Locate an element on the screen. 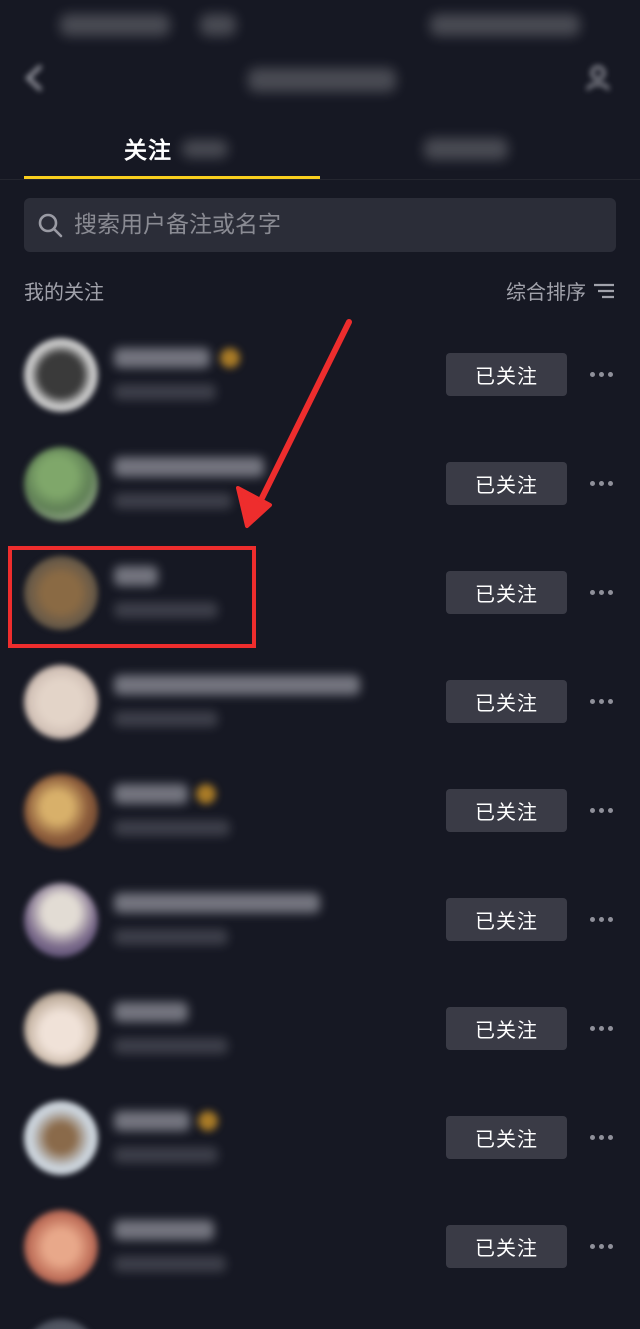 Image resolution: width=640 pixels, height=1329 pixels. page-header is located at coordinates (320, 80).